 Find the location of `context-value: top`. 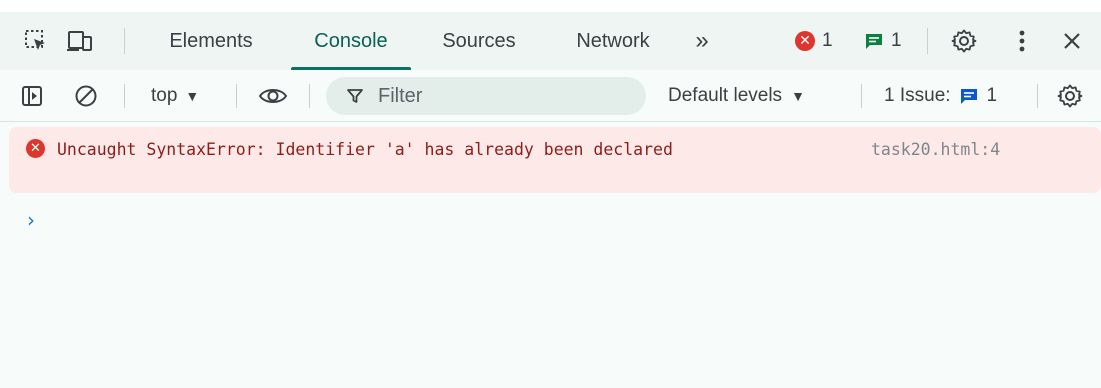

context-value: top is located at coordinates (164, 95).